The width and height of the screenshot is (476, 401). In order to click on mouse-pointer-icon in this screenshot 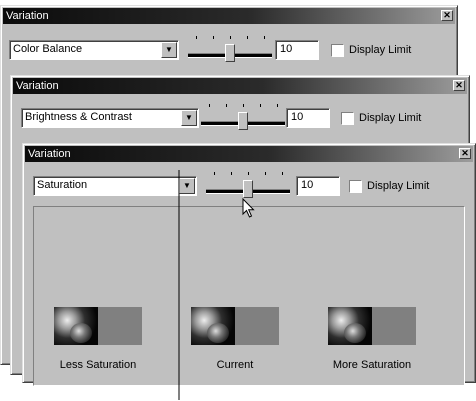, I will do `click(248, 208)`.